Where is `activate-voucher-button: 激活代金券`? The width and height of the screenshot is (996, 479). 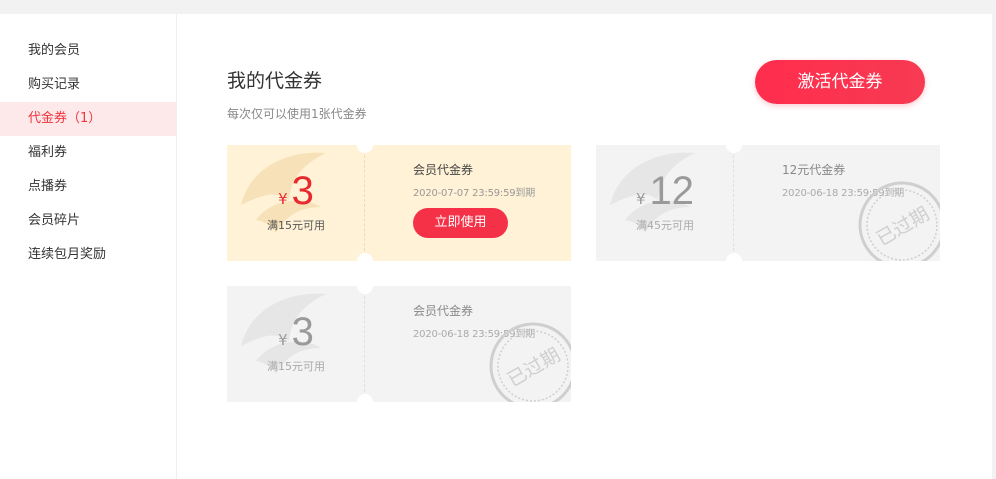
activate-voucher-button: 激活代金券 is located at coordinates (840, 82).